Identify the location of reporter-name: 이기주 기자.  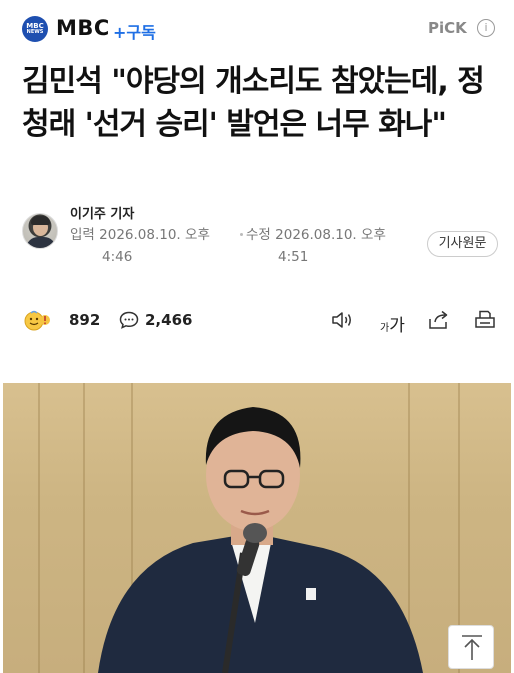
(102, 212).